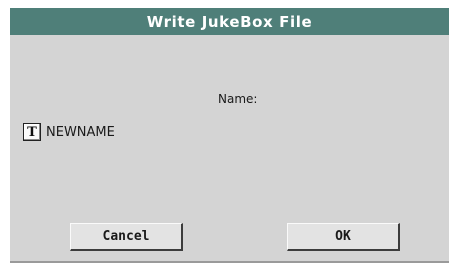 Image resolution: width=449 pixels, height=273 pixels. I want to click on name-field-row: T NEWNAME, so click(69, 132).